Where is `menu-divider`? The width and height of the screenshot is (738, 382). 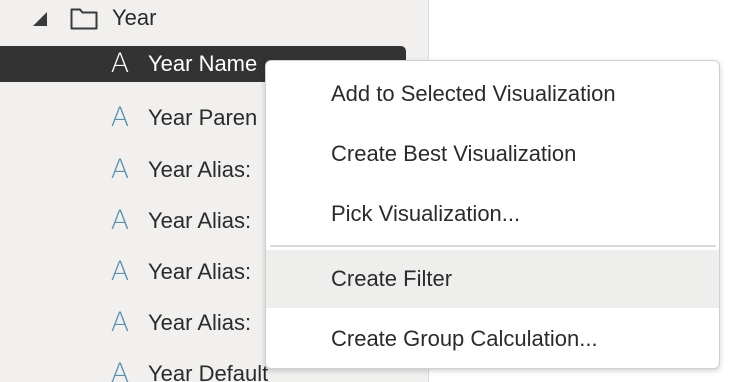 menu-divider is located at coordinates (493, 246).